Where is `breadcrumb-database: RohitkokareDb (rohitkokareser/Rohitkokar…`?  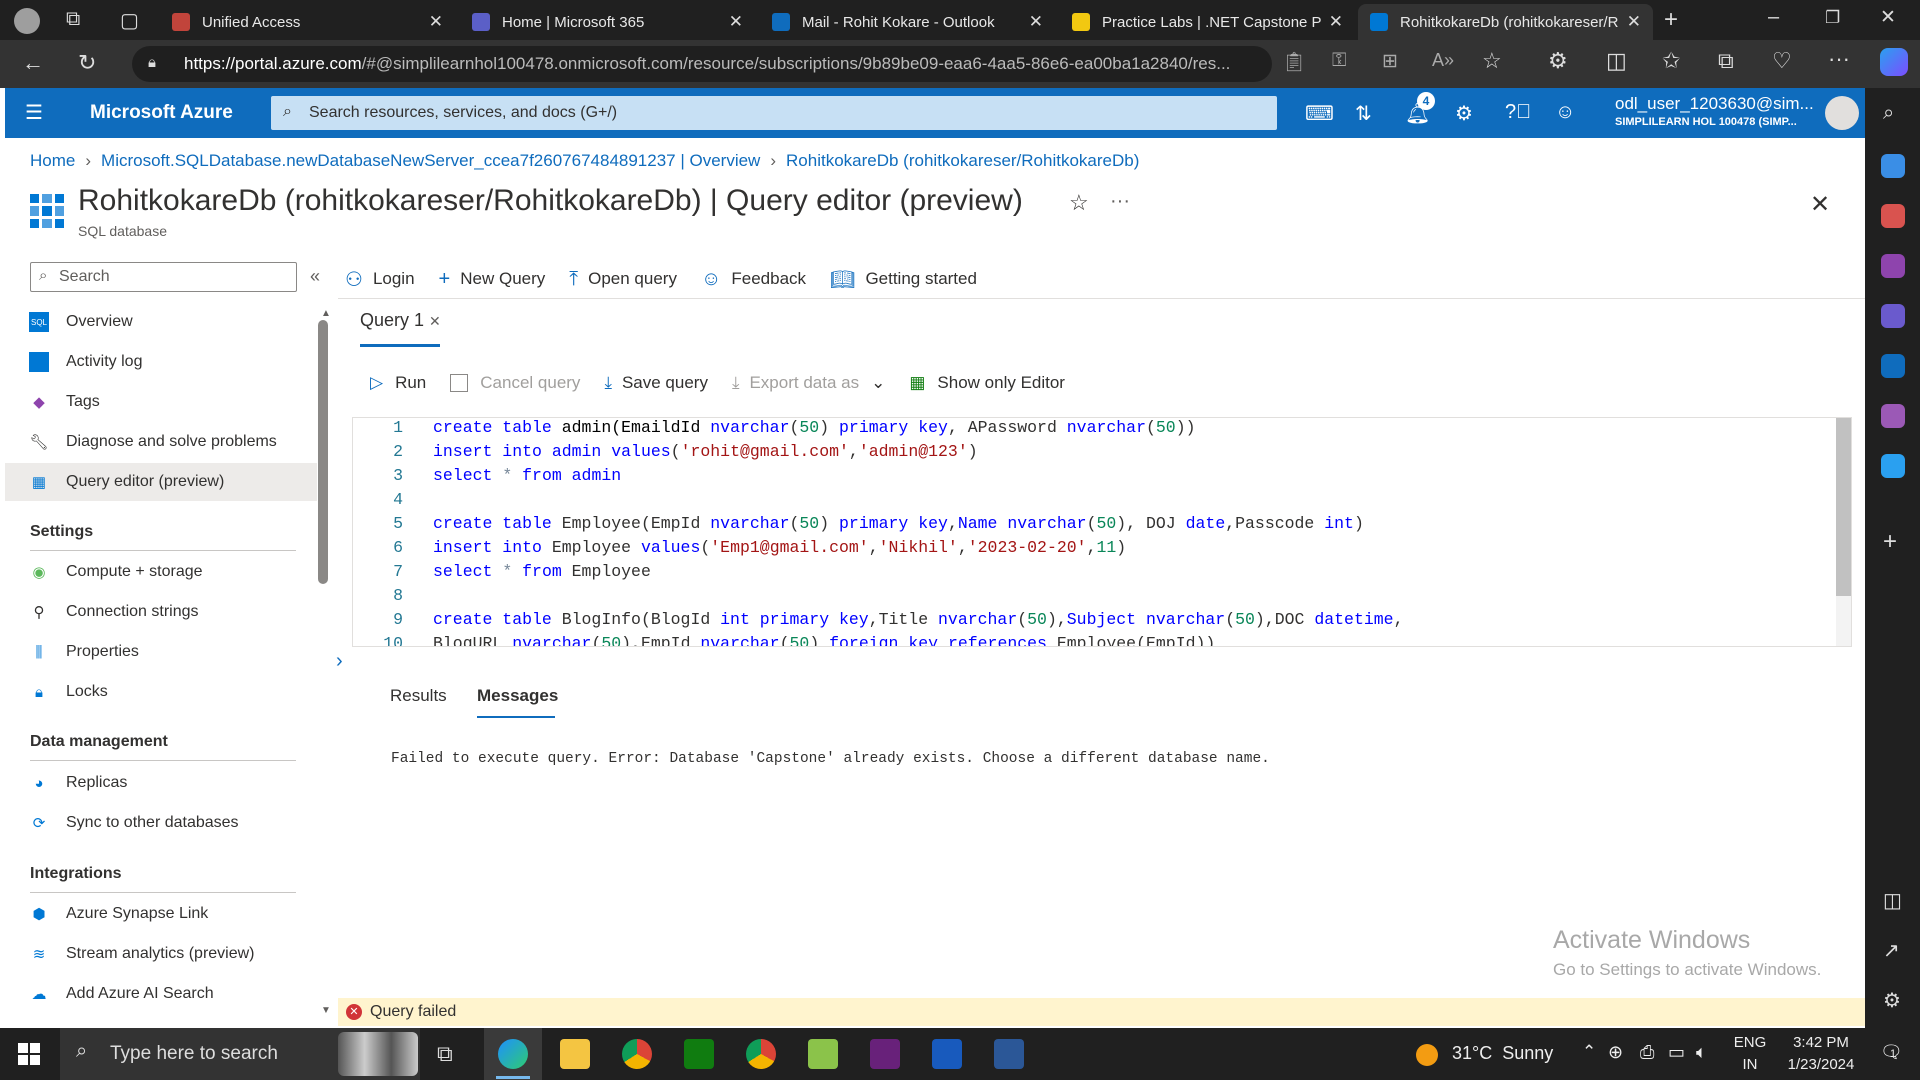
breadcrumb-database: RohitkokareDb (rohitkokareser/Rohitkokar… is located at coordinates (962, 160).